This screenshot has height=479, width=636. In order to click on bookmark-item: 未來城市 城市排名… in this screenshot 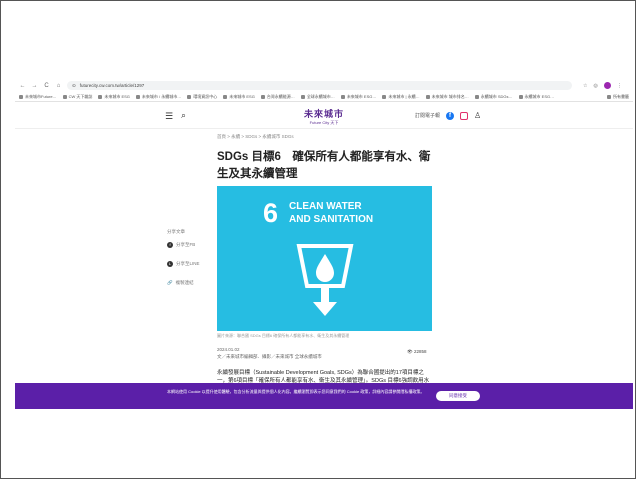, I will do `click(447, 97)`.